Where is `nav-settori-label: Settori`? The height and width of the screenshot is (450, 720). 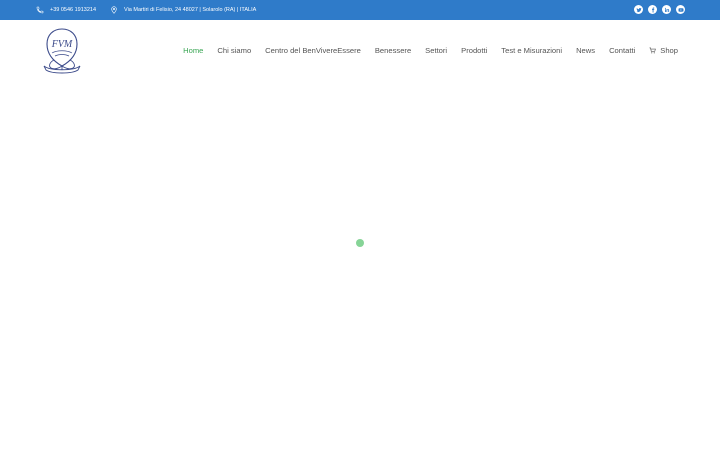
nav-settori-label: Settori is located at coordinates (436, 50).